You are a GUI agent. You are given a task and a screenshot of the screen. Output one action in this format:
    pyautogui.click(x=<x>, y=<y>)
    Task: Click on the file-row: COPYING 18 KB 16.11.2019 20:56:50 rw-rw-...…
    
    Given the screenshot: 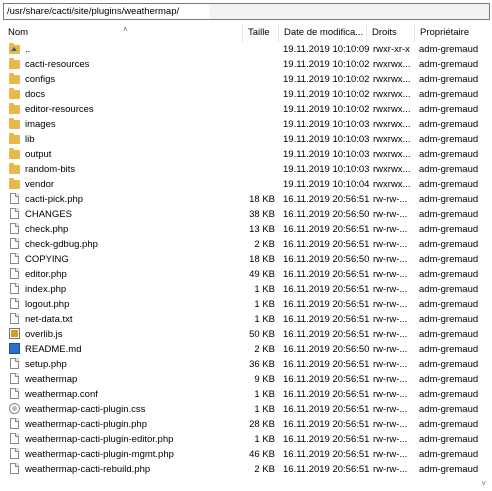 What is the action you would take?
    pyautogui.click(x=246, y=259)
    